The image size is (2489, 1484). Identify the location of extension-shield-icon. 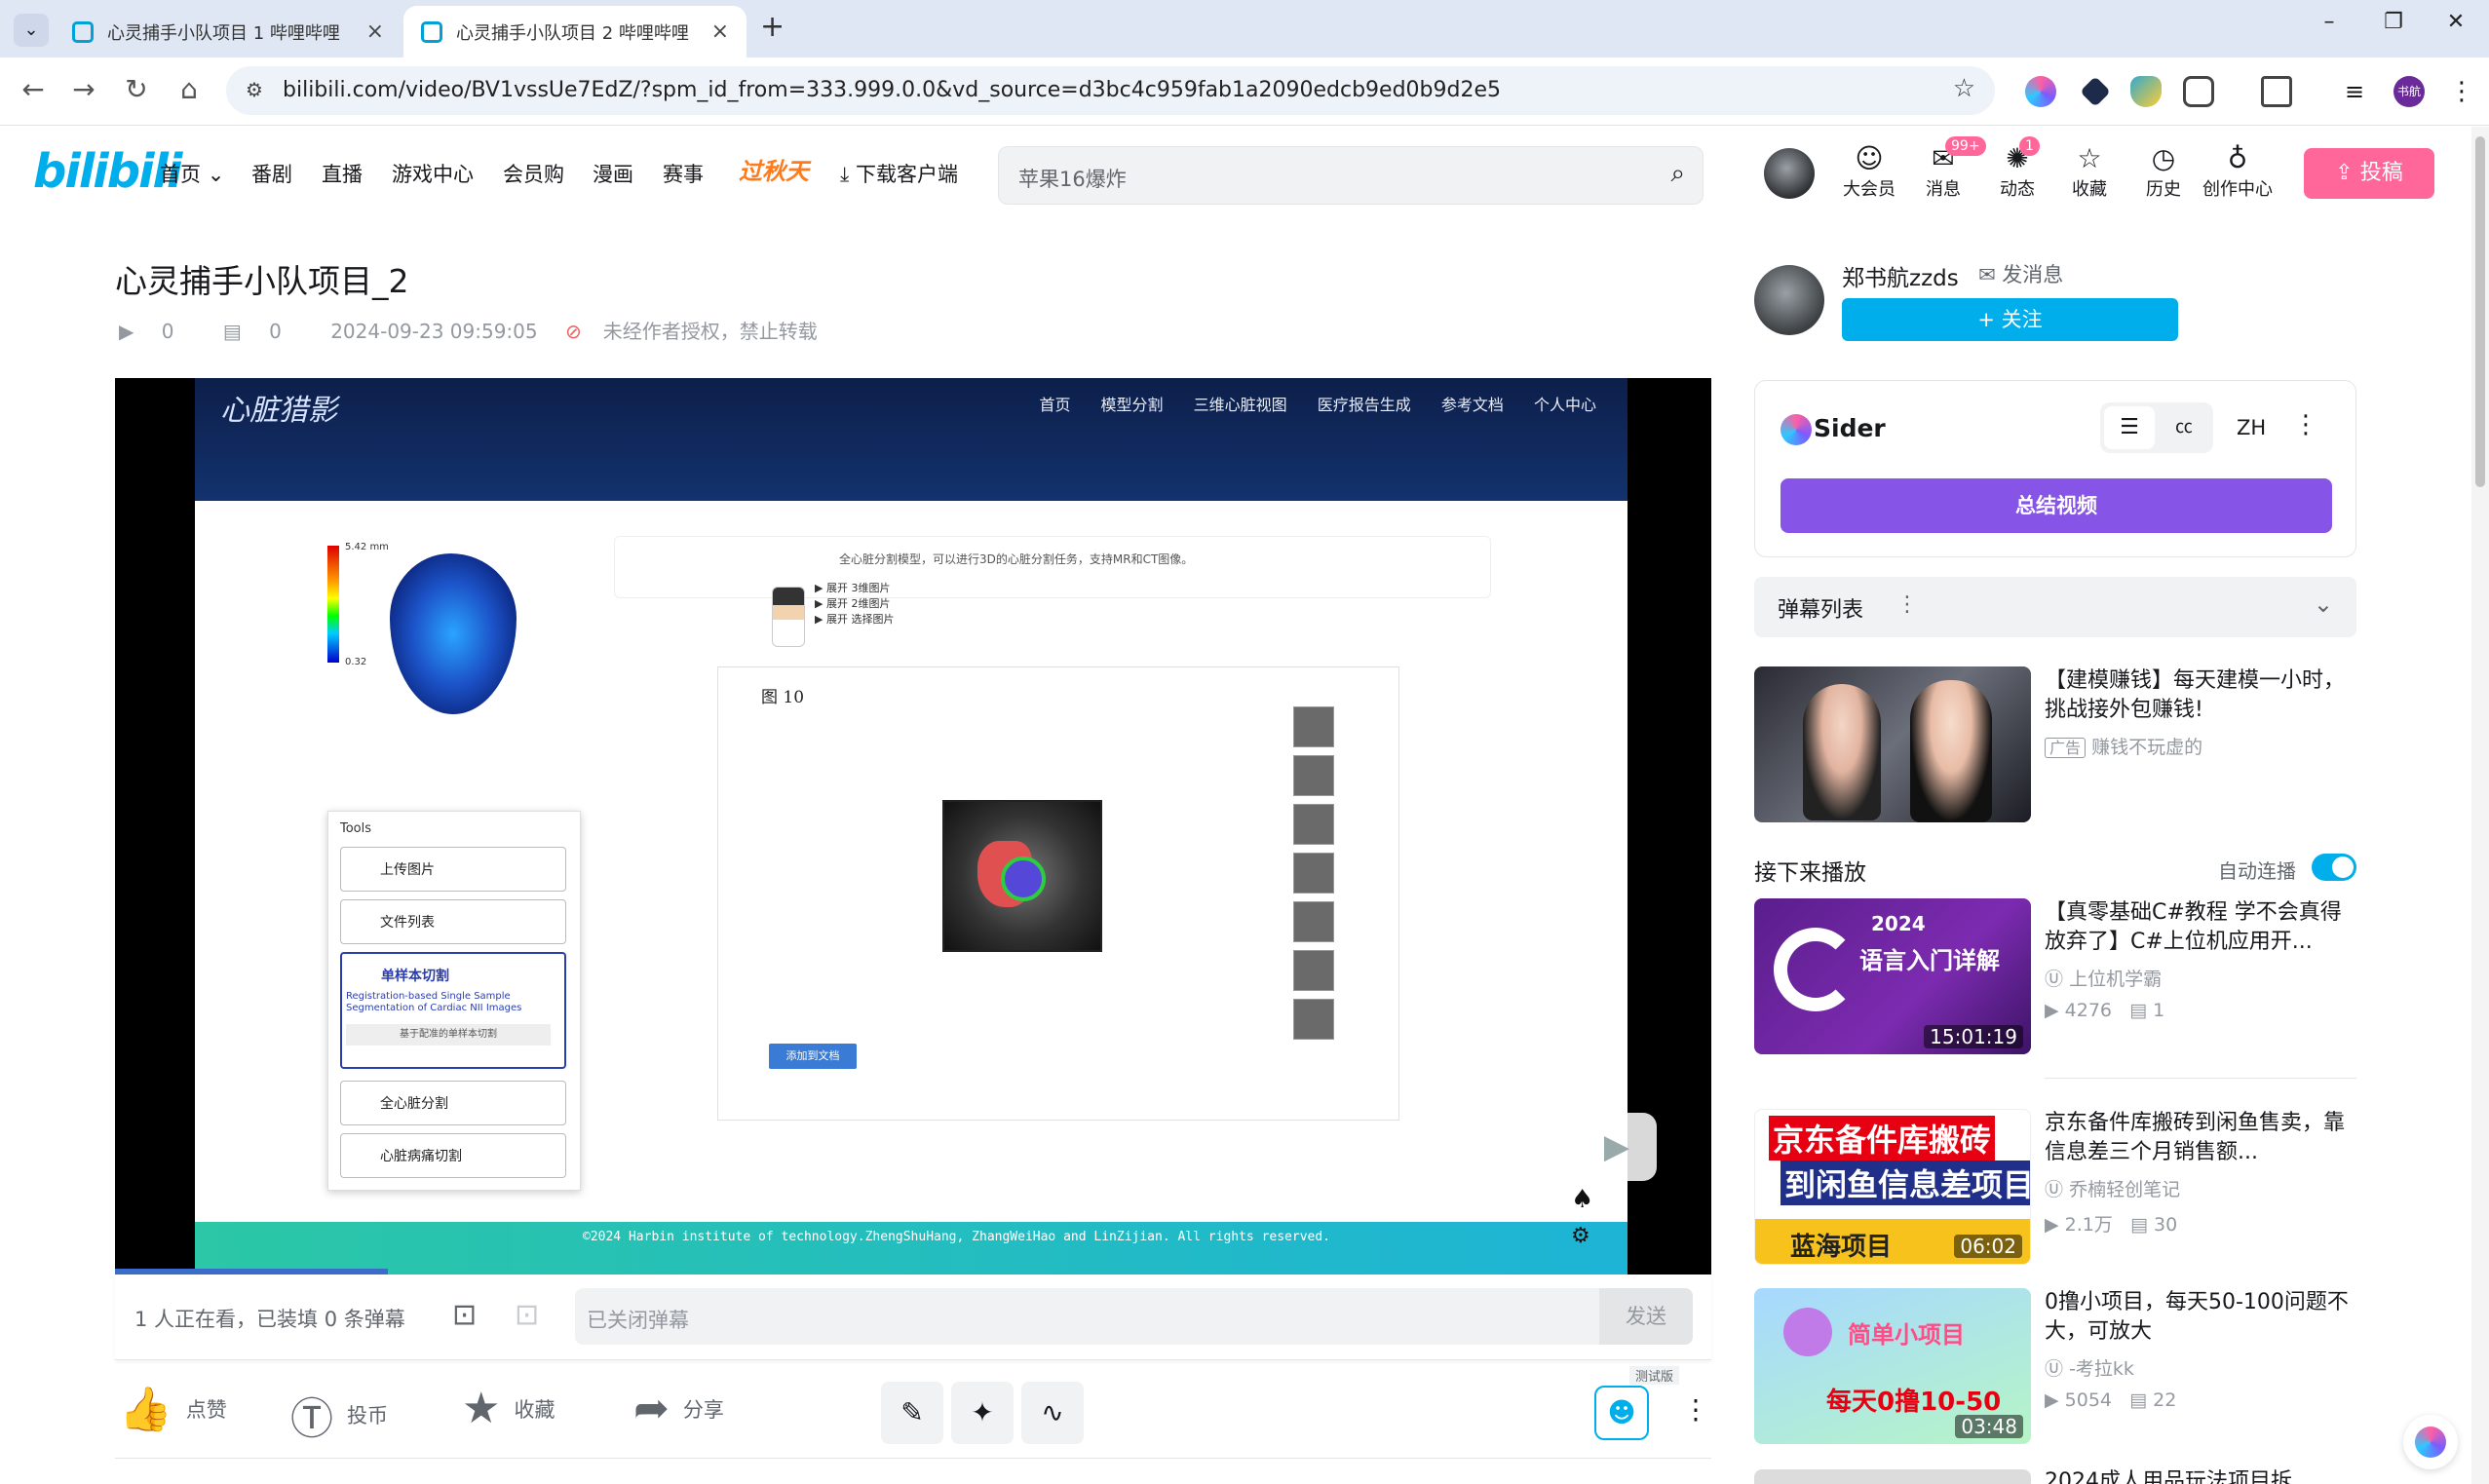
(2146, 91).